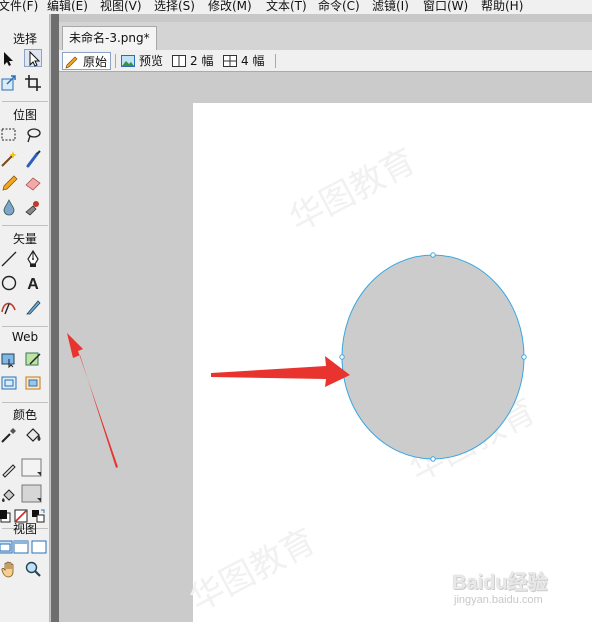  I want to click on eraser-tool-icon, so click(33, 183).